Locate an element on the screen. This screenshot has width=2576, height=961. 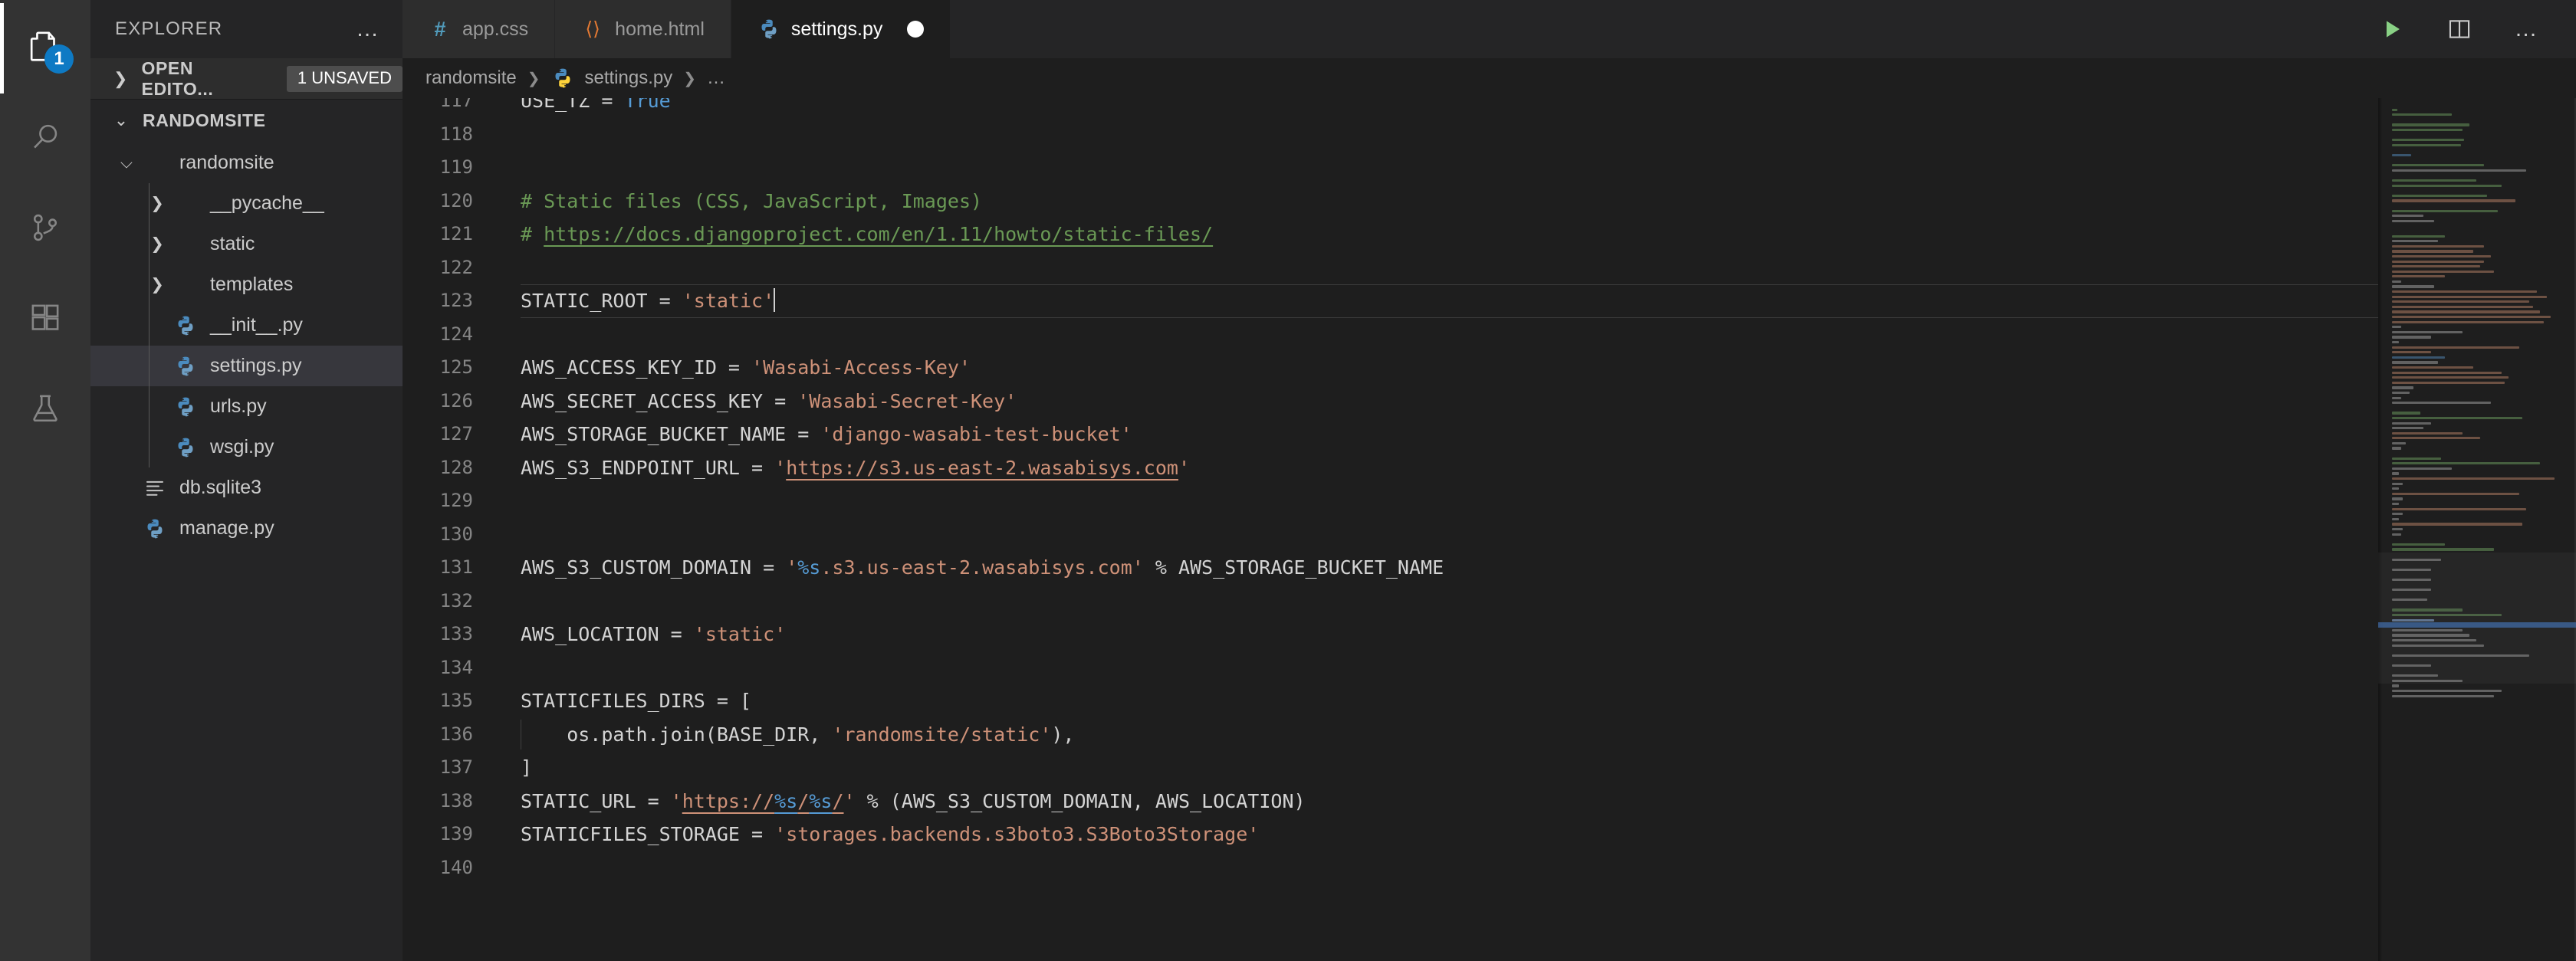
code-line: 124 is located at coordinates (1390, 335).